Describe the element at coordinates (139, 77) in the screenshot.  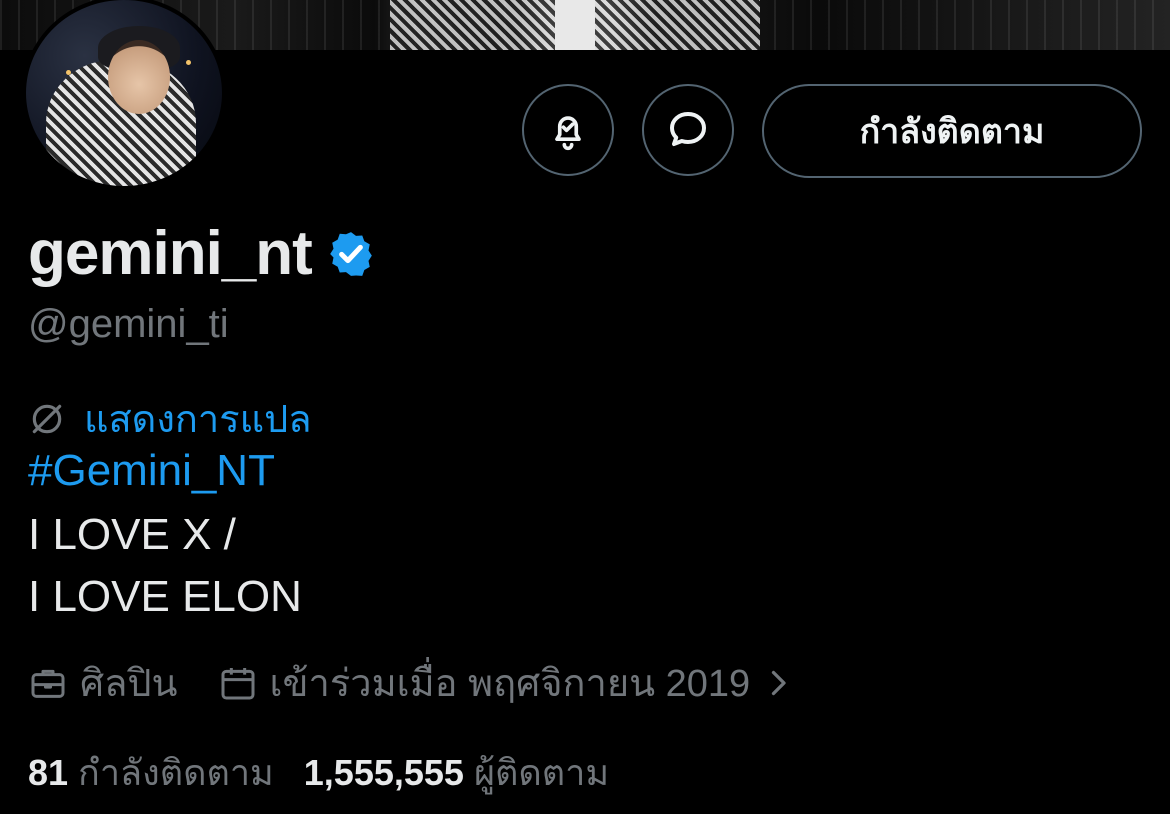
I see `avatar-face` at that location.